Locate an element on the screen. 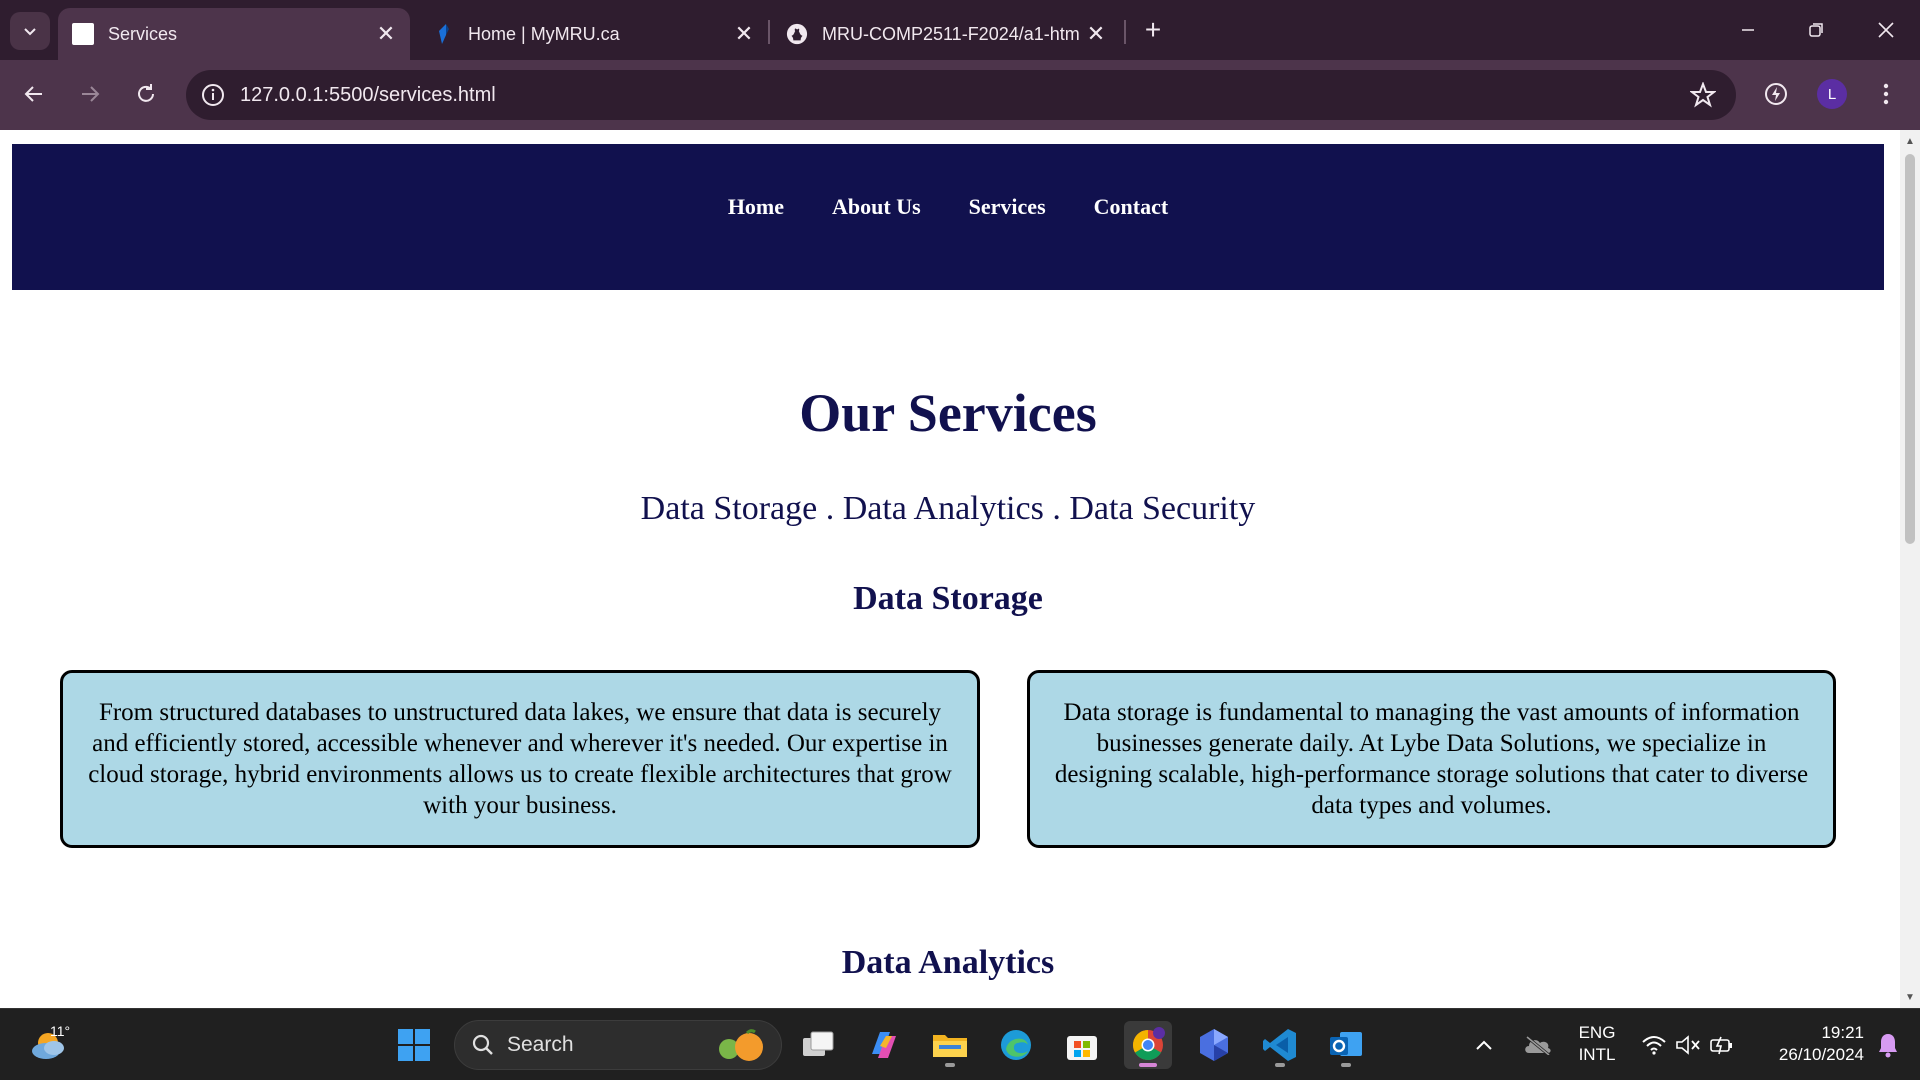 This screenshot has height=1080, width=1920. restore-icon is located at coordinates (1816, 30).